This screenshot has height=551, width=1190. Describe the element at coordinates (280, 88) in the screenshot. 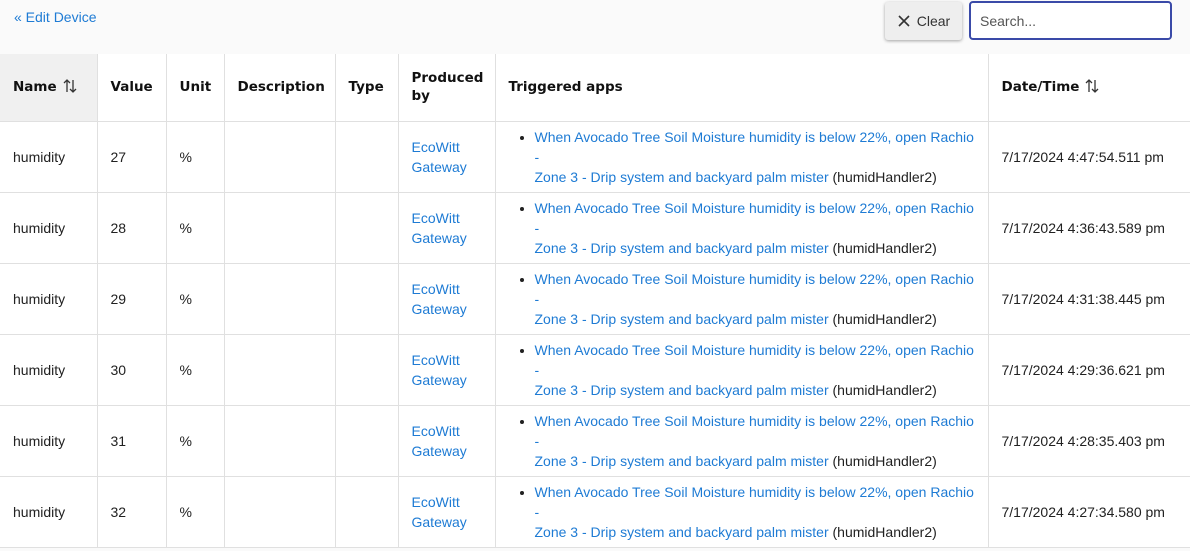

I see `column-header-description: Description` at that location.